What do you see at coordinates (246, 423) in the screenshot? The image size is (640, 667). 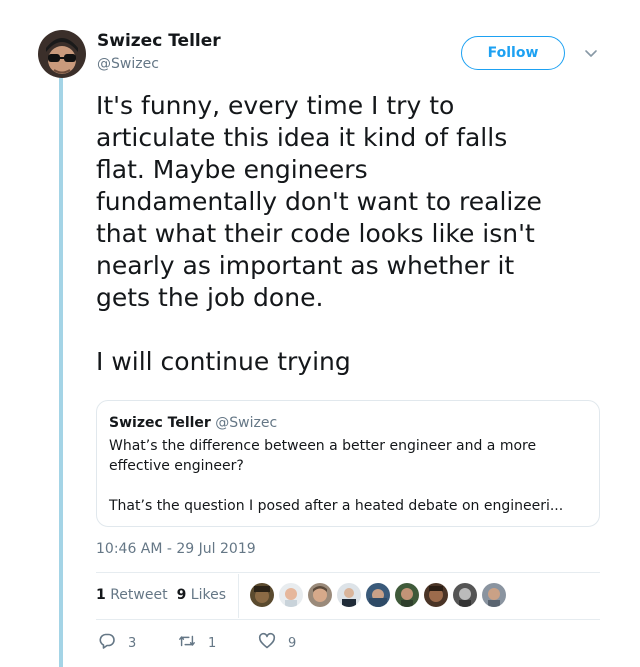 I see `quoted-author-handle: @Swizec` at bounding box center [246, 423].